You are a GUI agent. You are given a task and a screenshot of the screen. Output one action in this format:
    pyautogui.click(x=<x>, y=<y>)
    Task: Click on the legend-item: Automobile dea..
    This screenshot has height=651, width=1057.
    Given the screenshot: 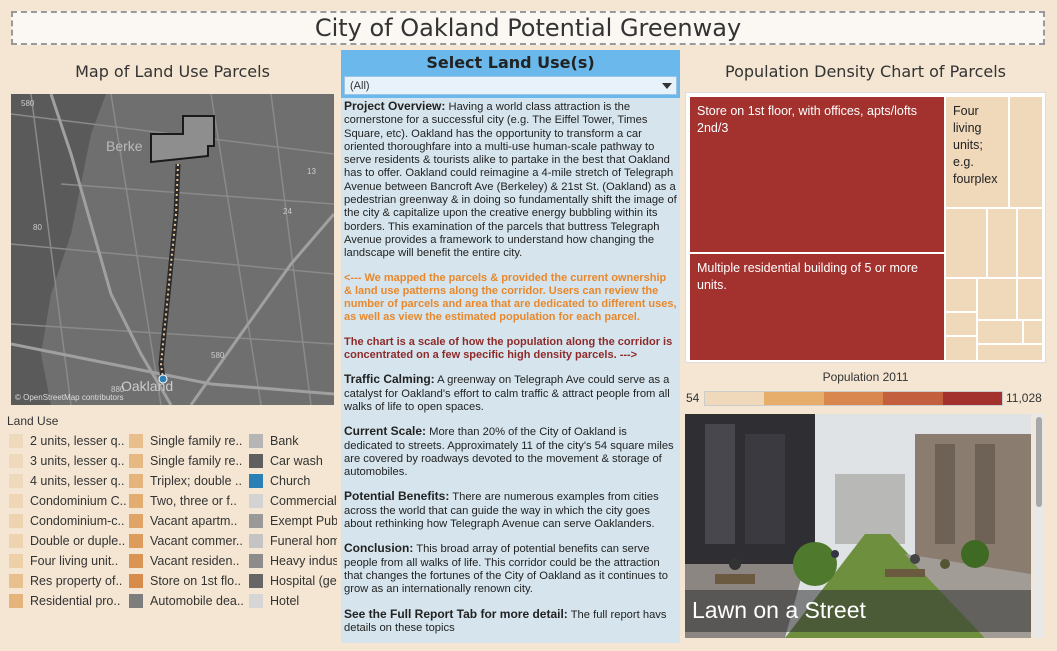 What is the action you would take?
    pyautogui.click(x=186, y=601)
    